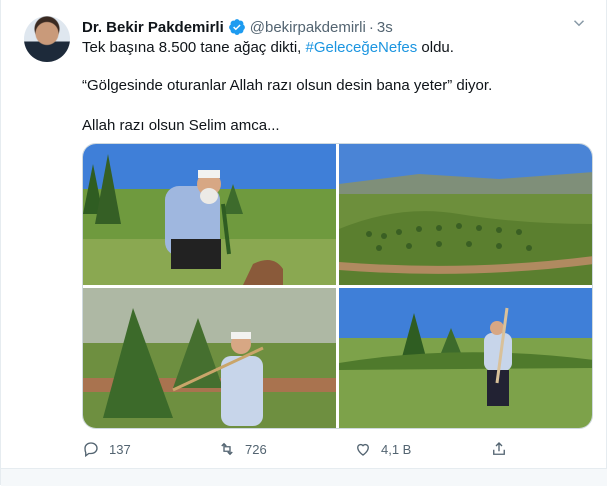 The height and width of the screenshot is (486, 607). Describe the element at coordinates (385, 27) in the screenshot. I see `timestamp: 3s` at that location.